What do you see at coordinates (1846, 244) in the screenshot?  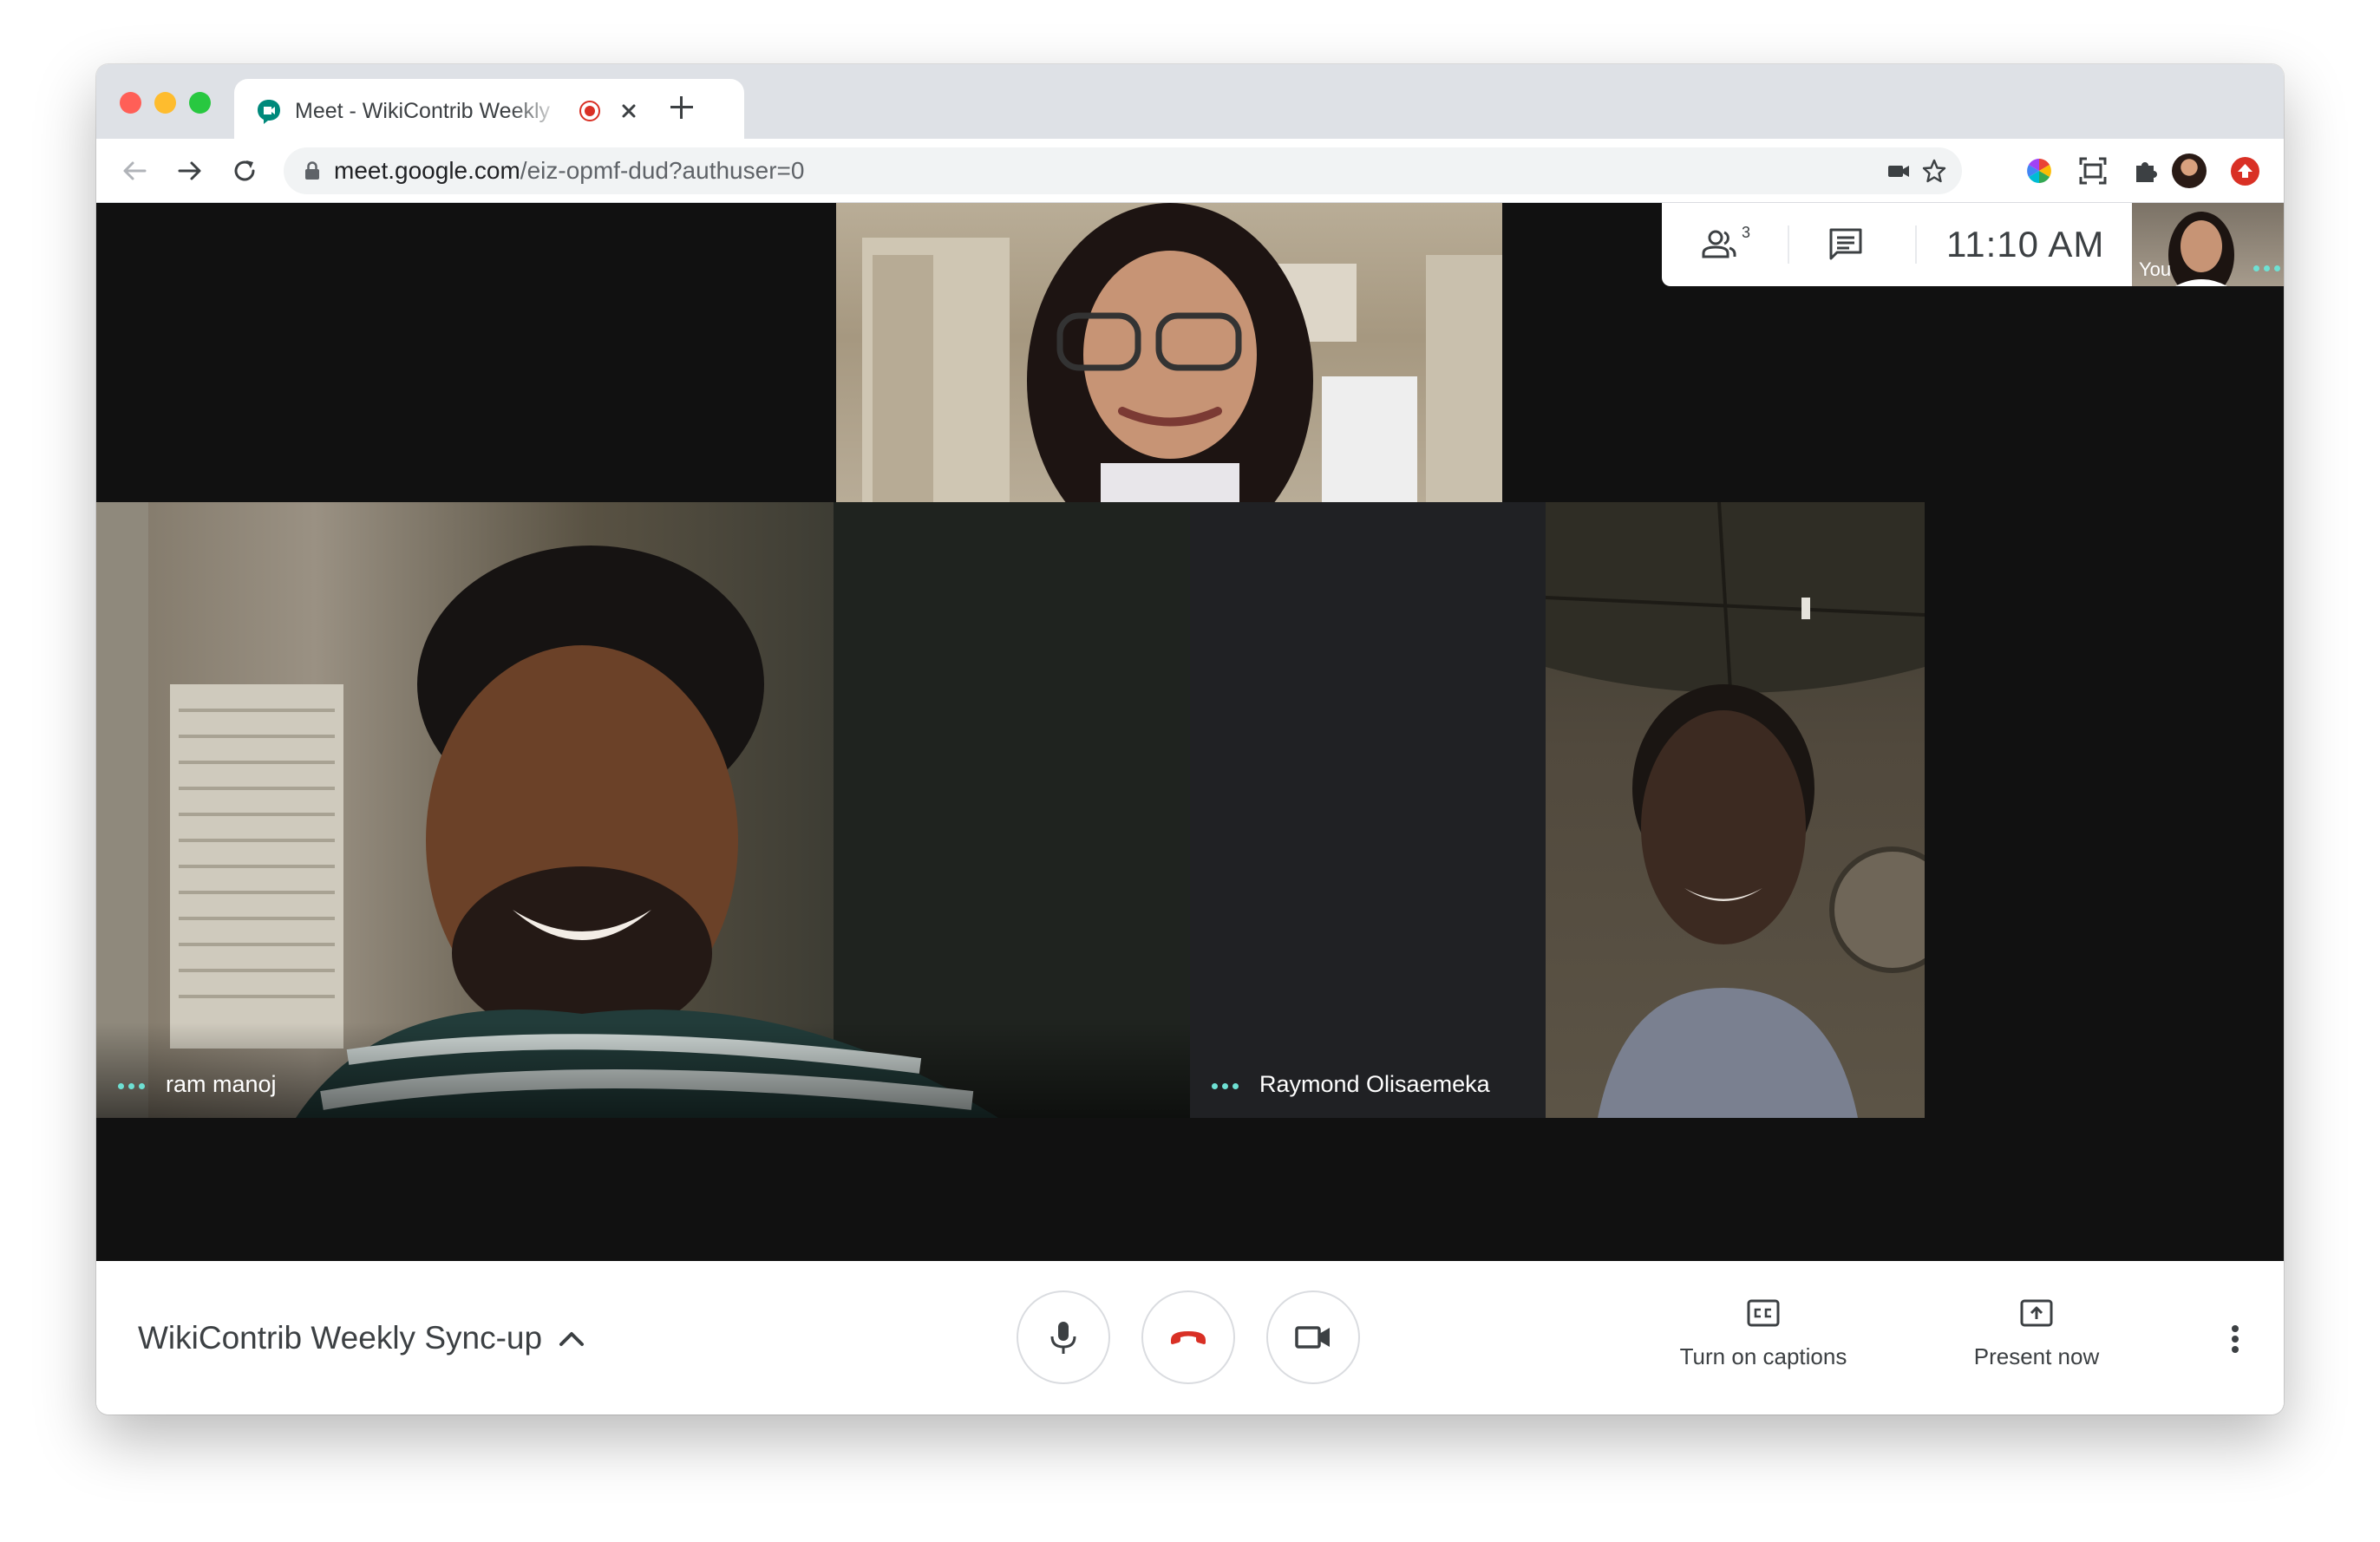 I see `chat-icon` at bounding box center [1846, 244].